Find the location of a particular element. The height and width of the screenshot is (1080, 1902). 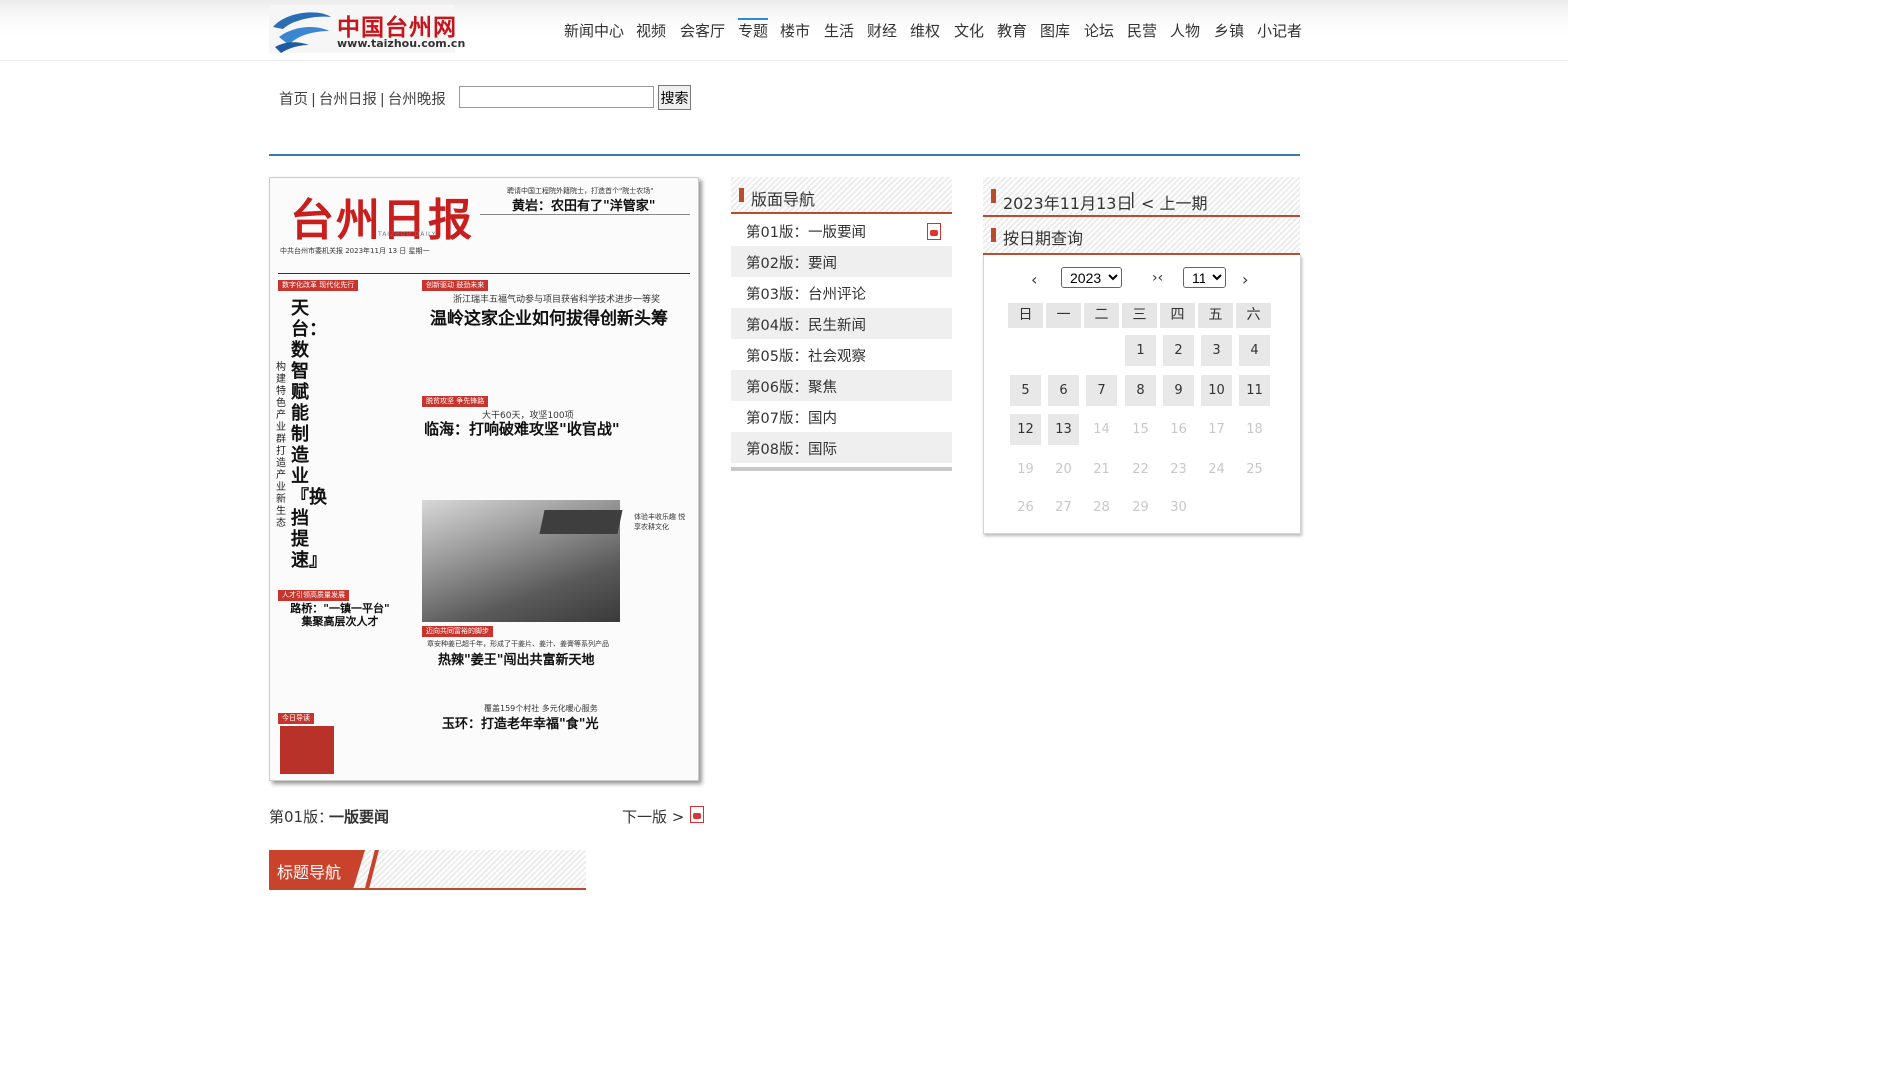

weekday-header: 三 is located at coordinates (1139, 315).